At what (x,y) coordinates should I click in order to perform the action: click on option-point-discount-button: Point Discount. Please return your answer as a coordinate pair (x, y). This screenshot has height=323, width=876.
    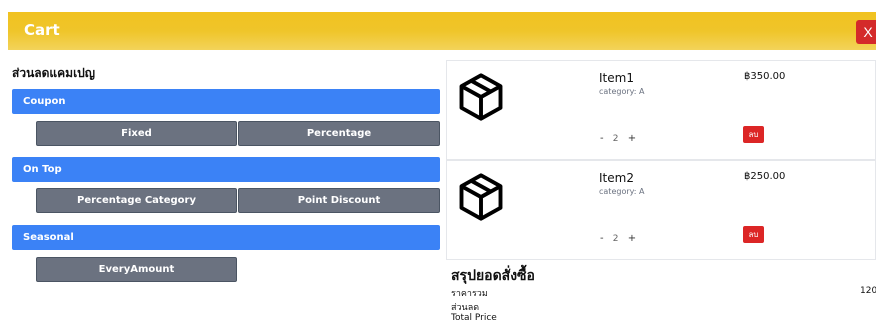
    Looking at the image, I should click on (339, 200).